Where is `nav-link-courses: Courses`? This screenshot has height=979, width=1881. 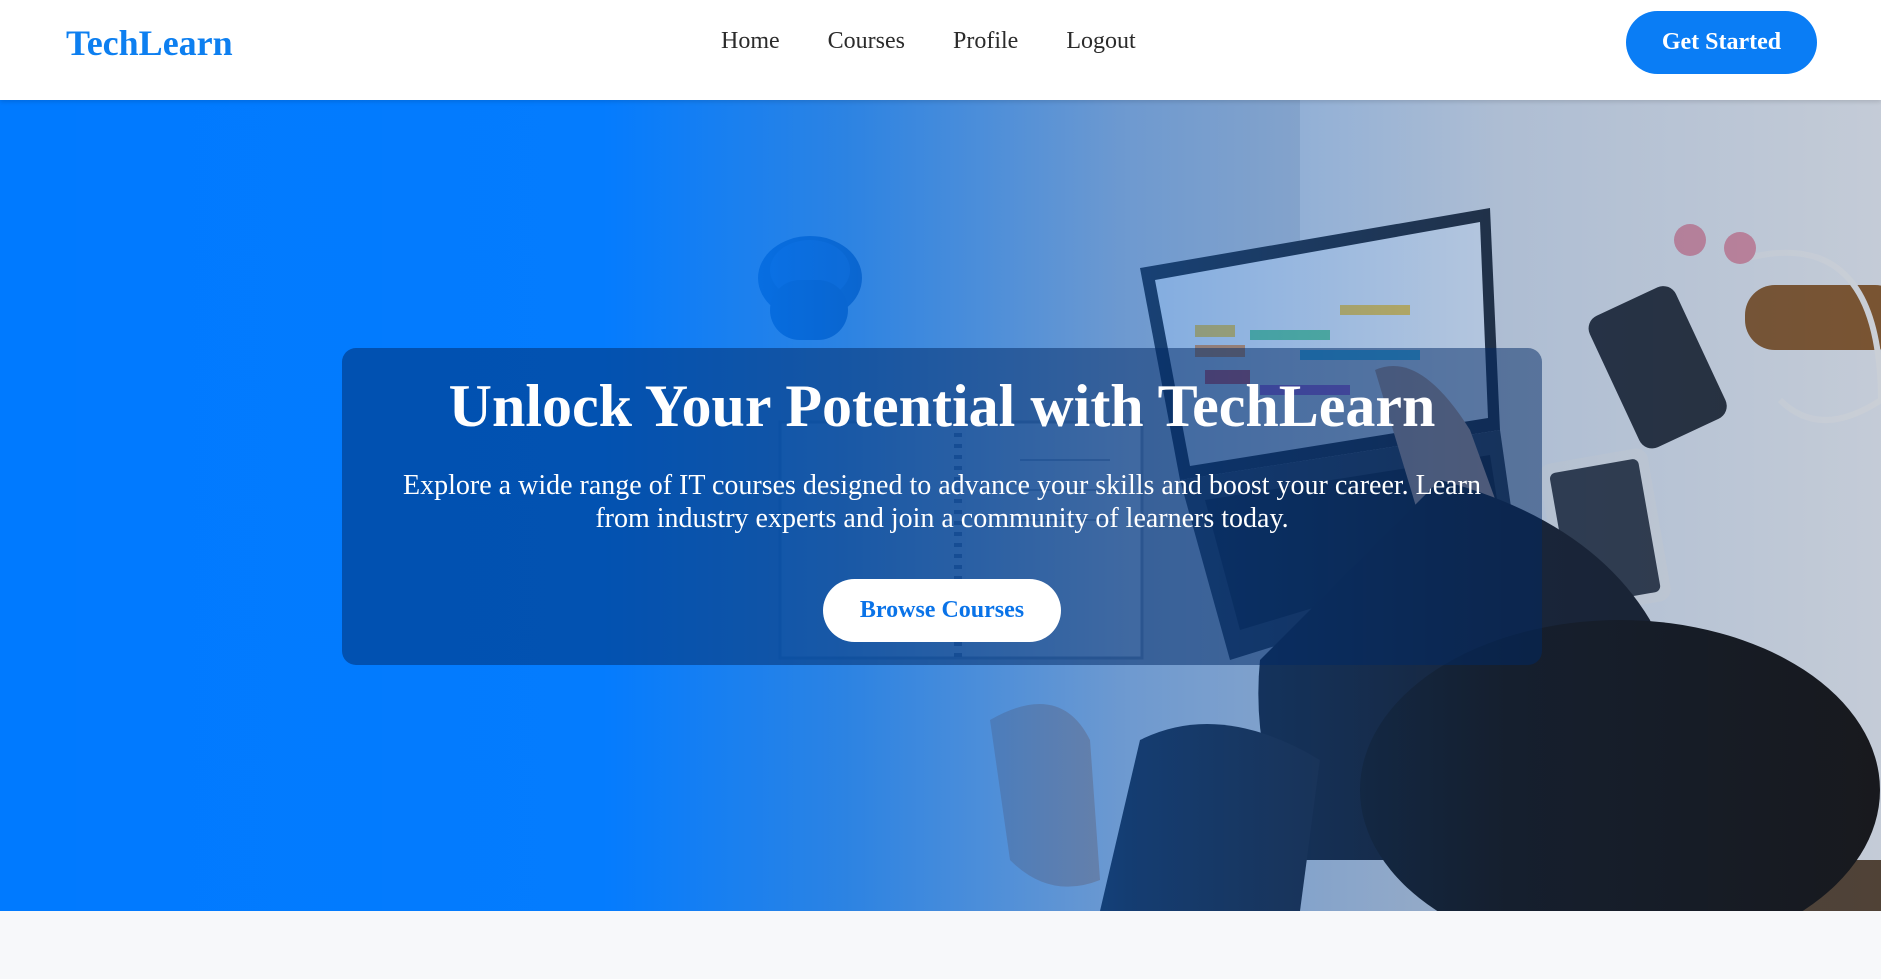 nav-link-courses: Courses is located at coordinates (866, 41).